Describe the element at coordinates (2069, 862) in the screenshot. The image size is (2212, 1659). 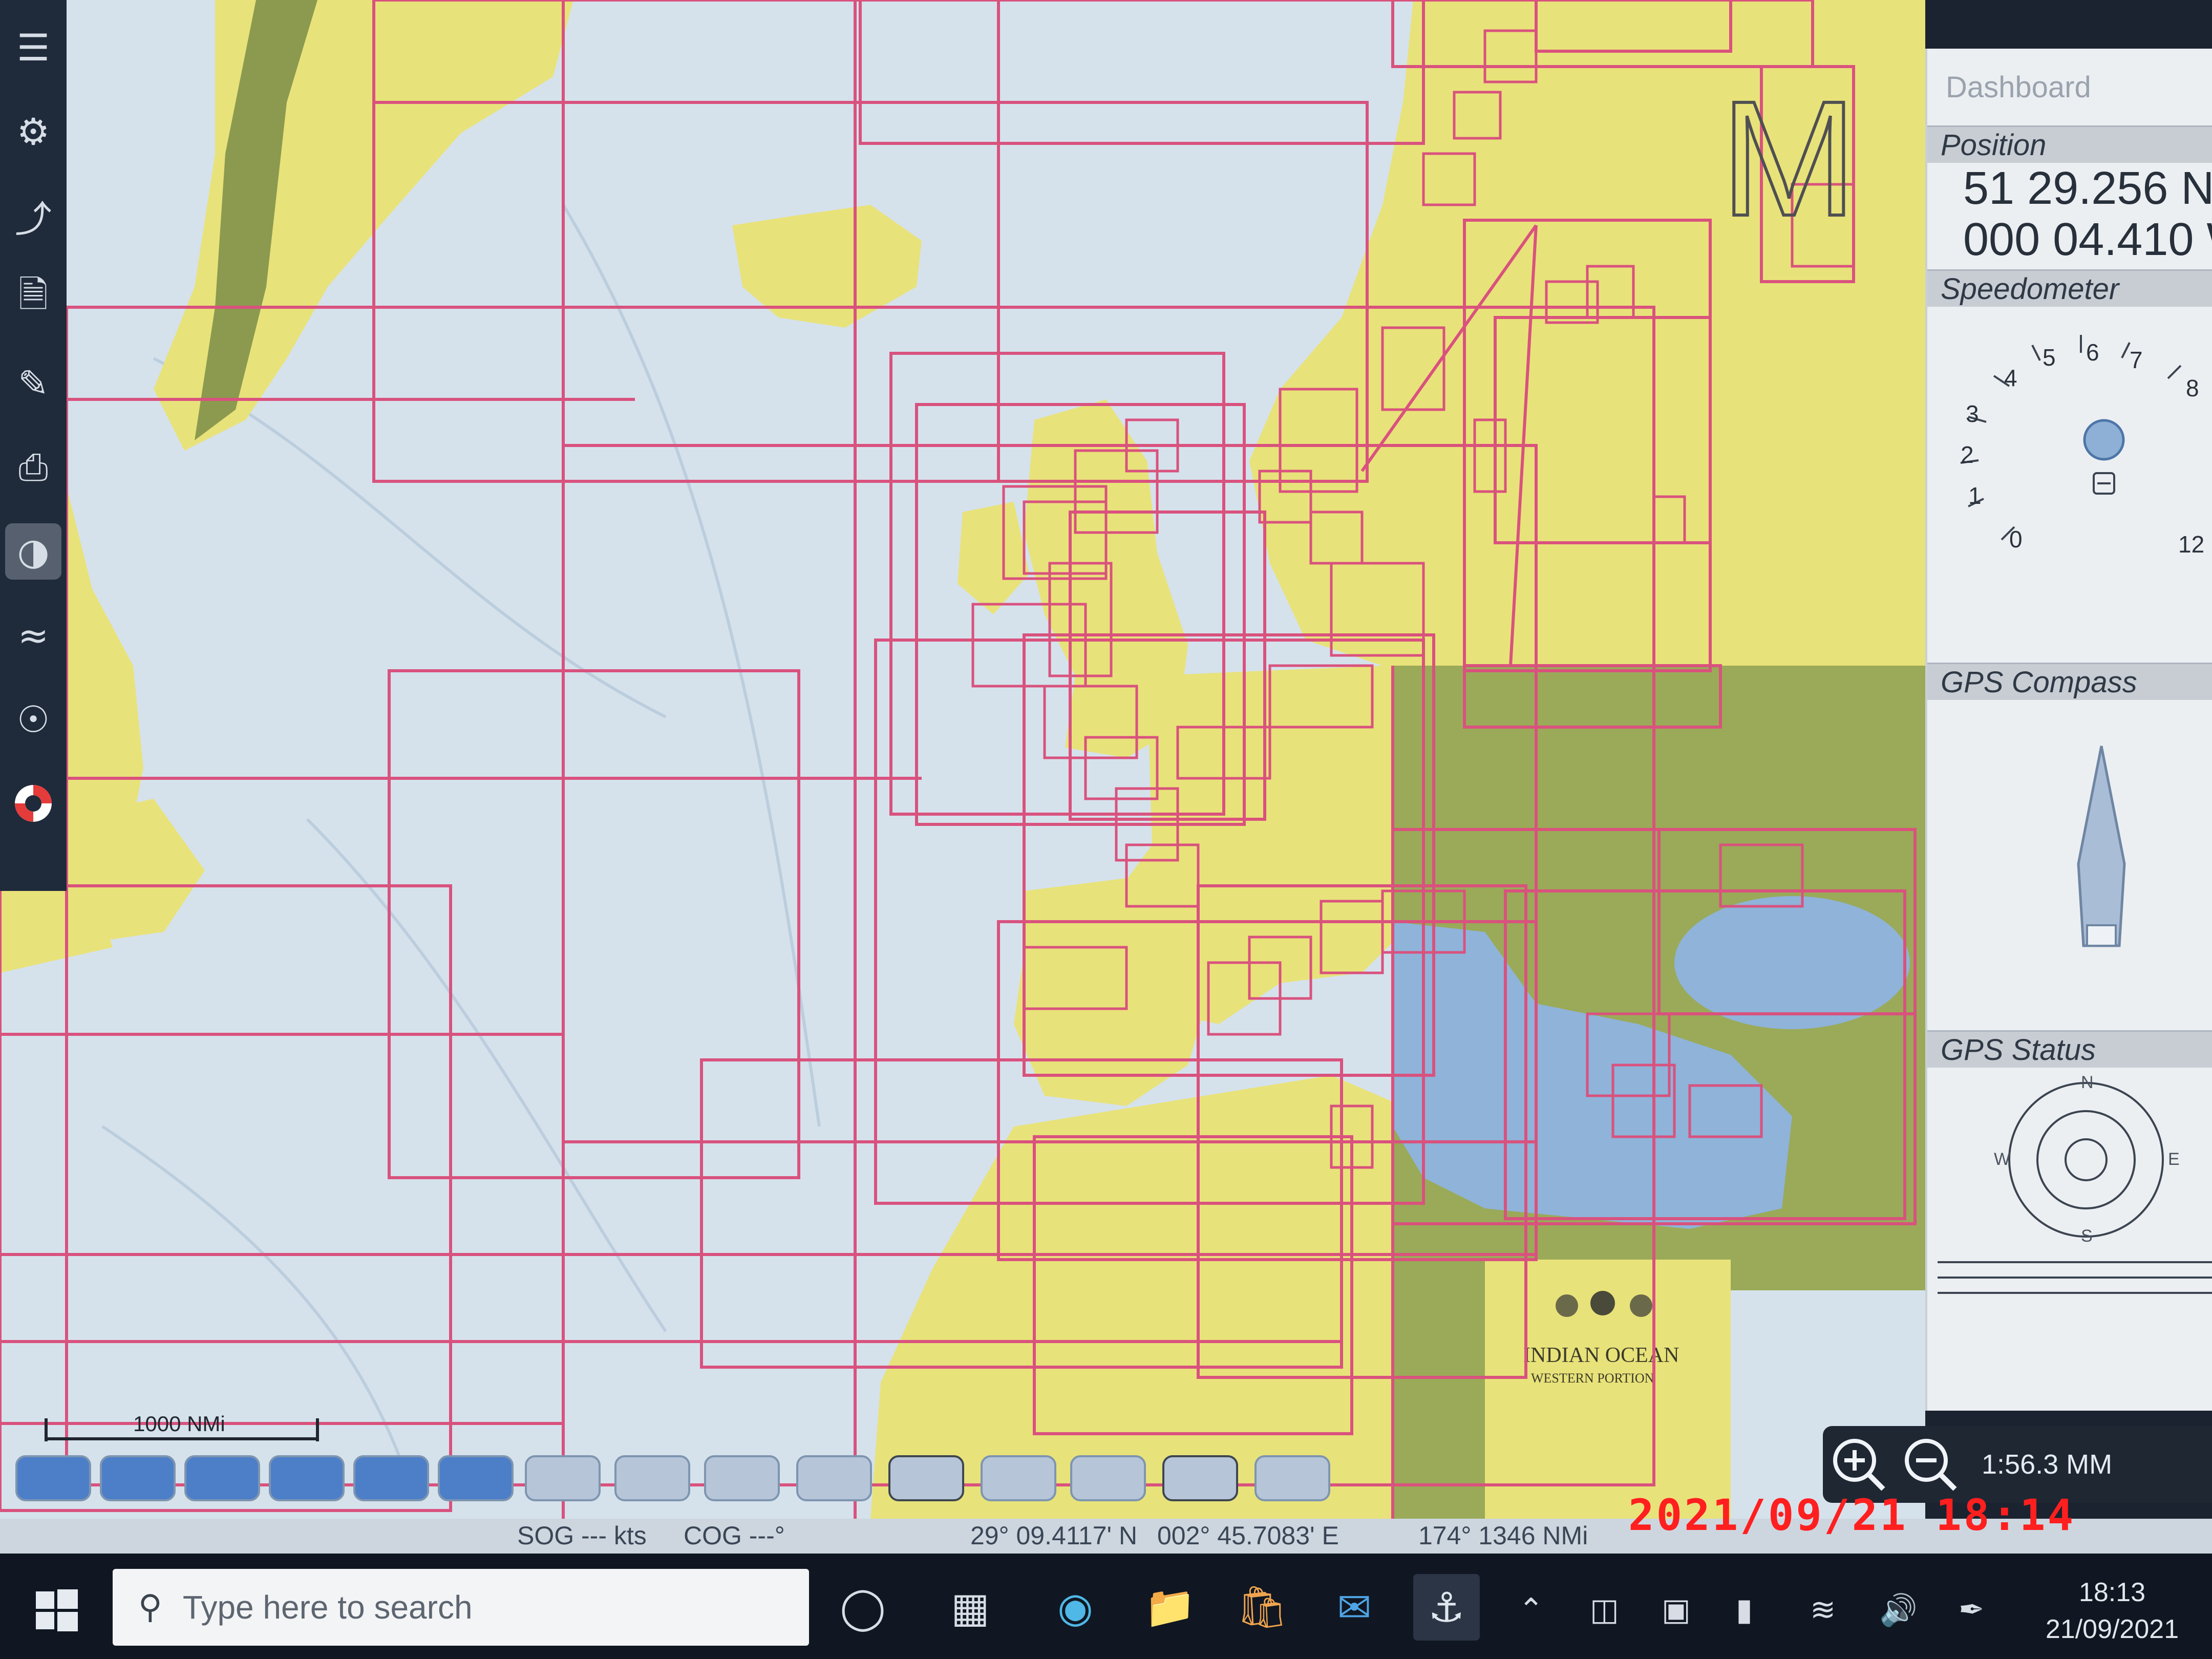
I see `gps-compass-panel: GPS Compass` at that location.